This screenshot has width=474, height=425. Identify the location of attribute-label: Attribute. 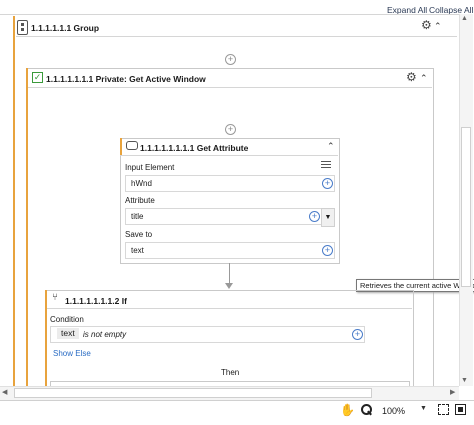
(140, 200).